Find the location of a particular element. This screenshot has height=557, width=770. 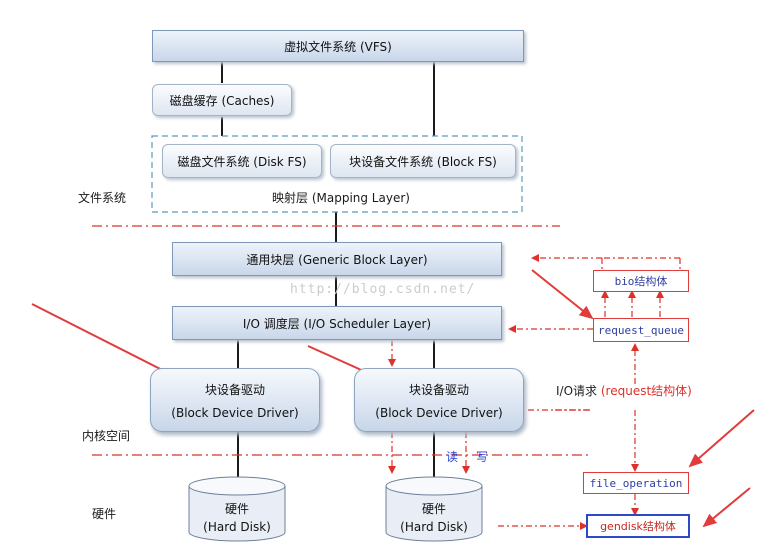

read-label: 读 is located at coordinates (452, 457).